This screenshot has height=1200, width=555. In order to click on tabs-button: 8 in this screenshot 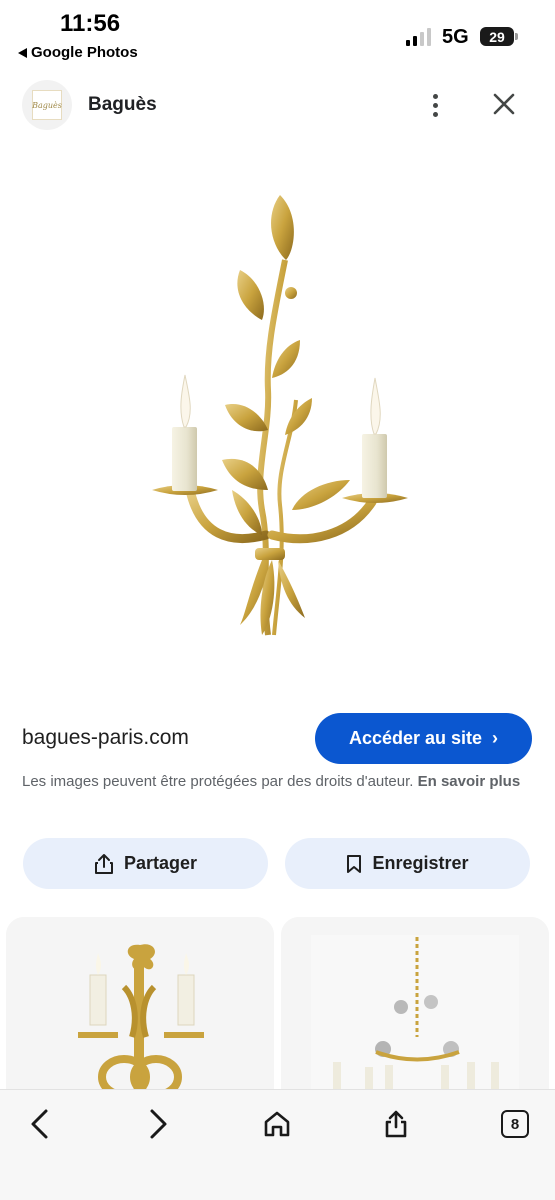, I will do `click(515, 1124)`.